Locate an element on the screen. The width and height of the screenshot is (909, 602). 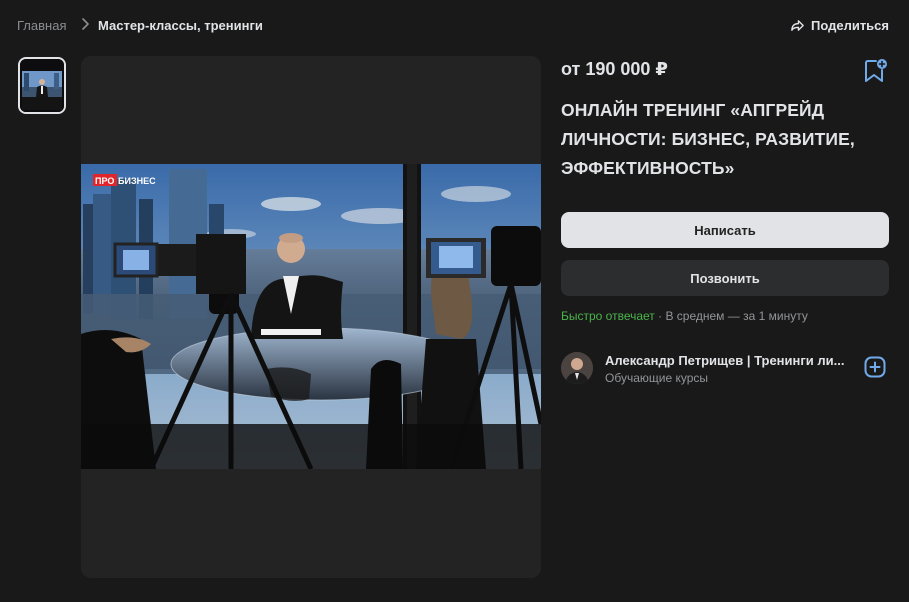
photo-logo-biz: БИЗНЕС is located at coordinates (137, 181).